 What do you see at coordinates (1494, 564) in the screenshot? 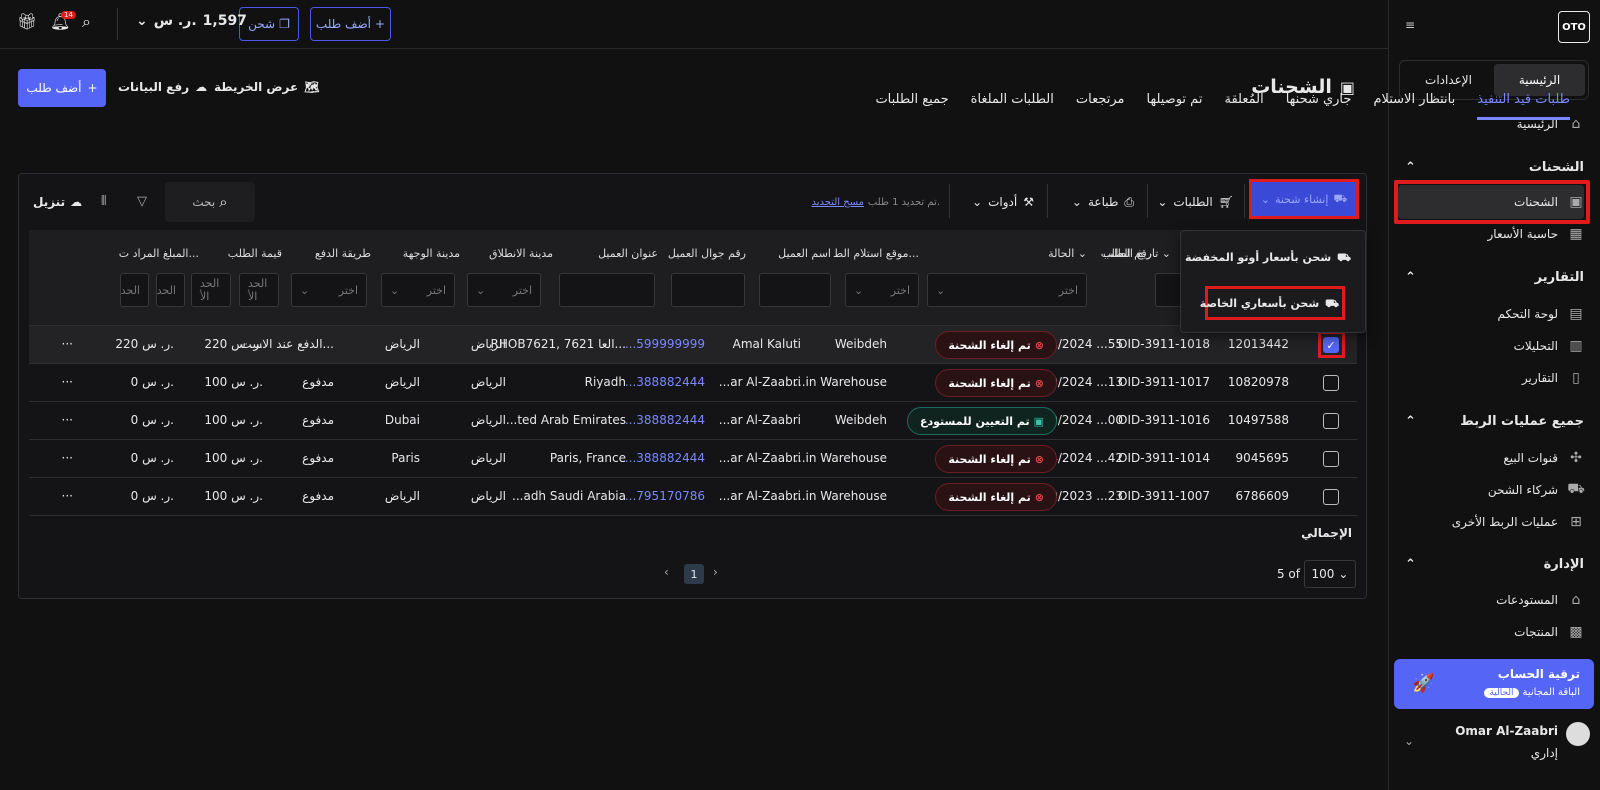
I see `section-management: الإدارة ⌃` at bounding box center [1494, 564].